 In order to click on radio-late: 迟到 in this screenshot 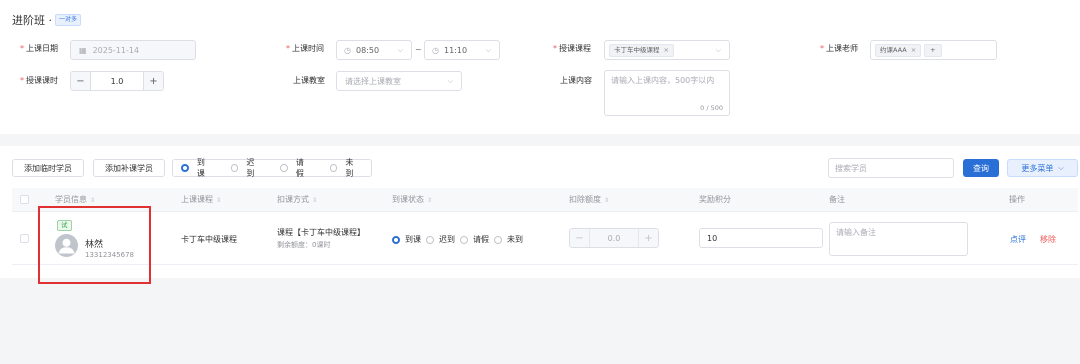, I will do `click(246, 168)`.